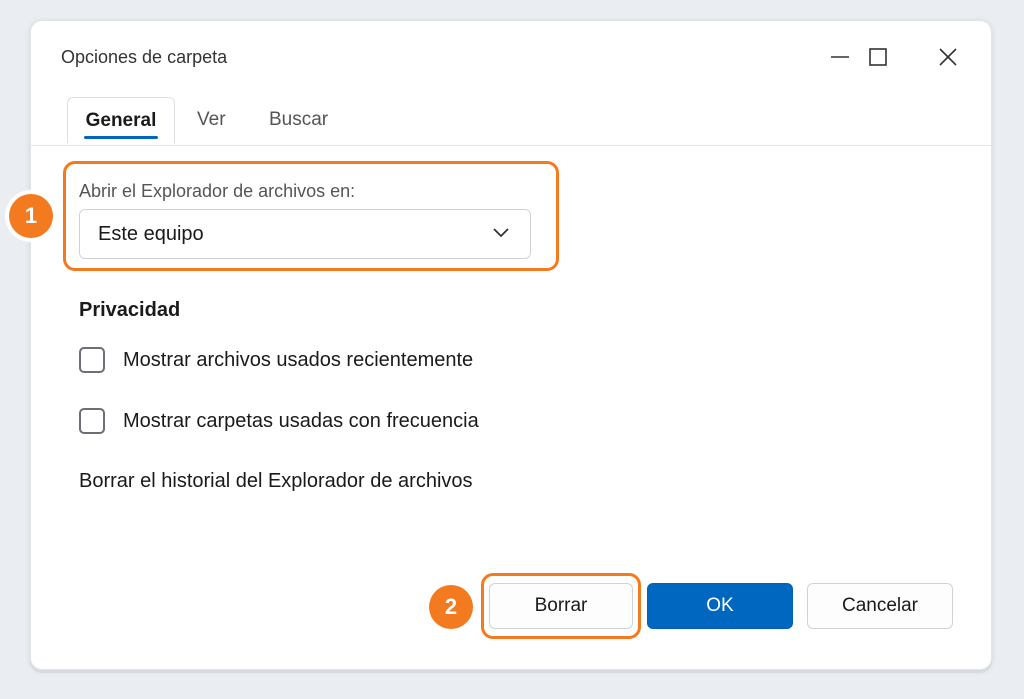 The image size is (1024, 699). I want to click on tab-general: General, so click(121, 120).